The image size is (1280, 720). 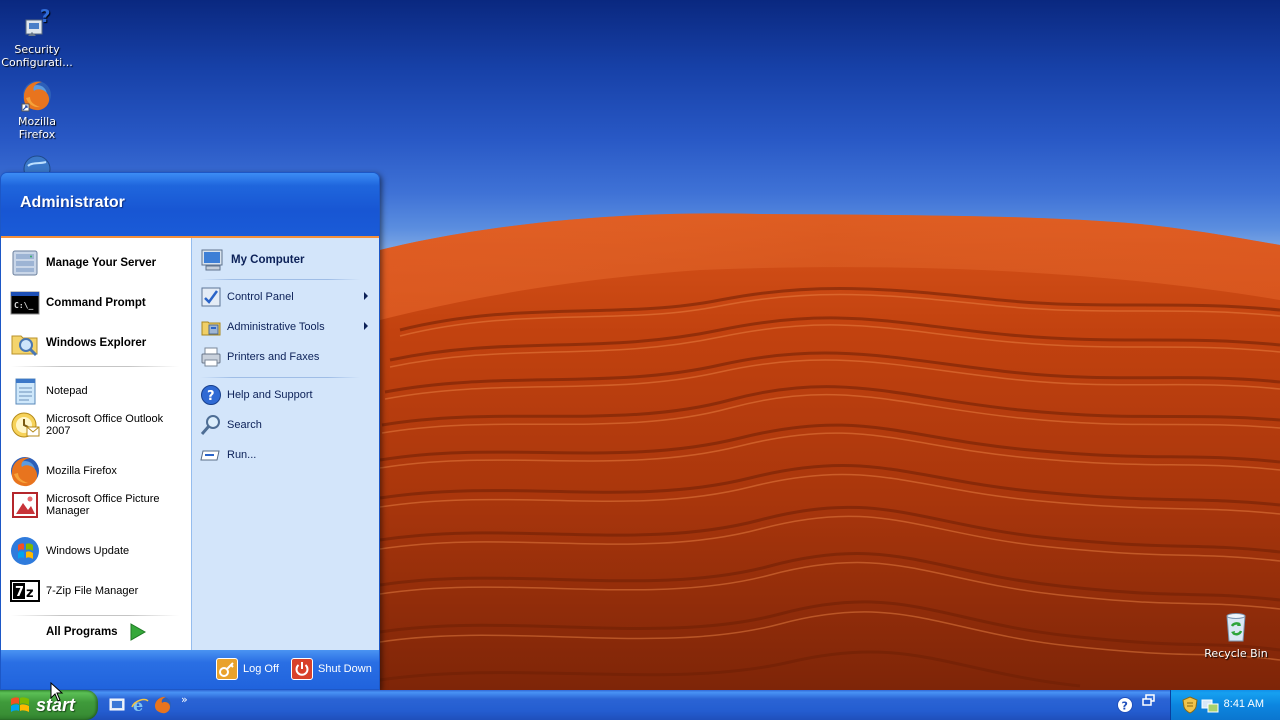 I want to click on menu-item-windows-update: Windows Update, so click(x=97, y=551).